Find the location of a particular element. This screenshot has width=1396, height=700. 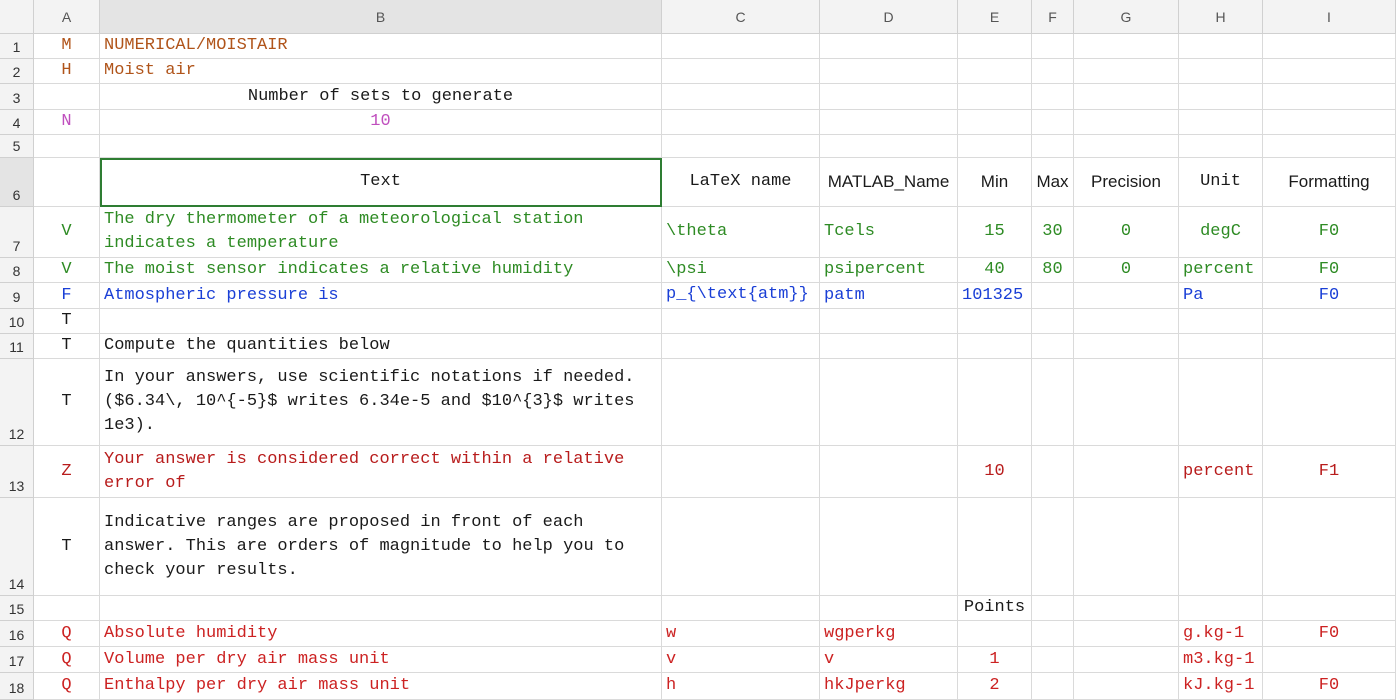

cell-c10 is located at coordinates (741, 321).